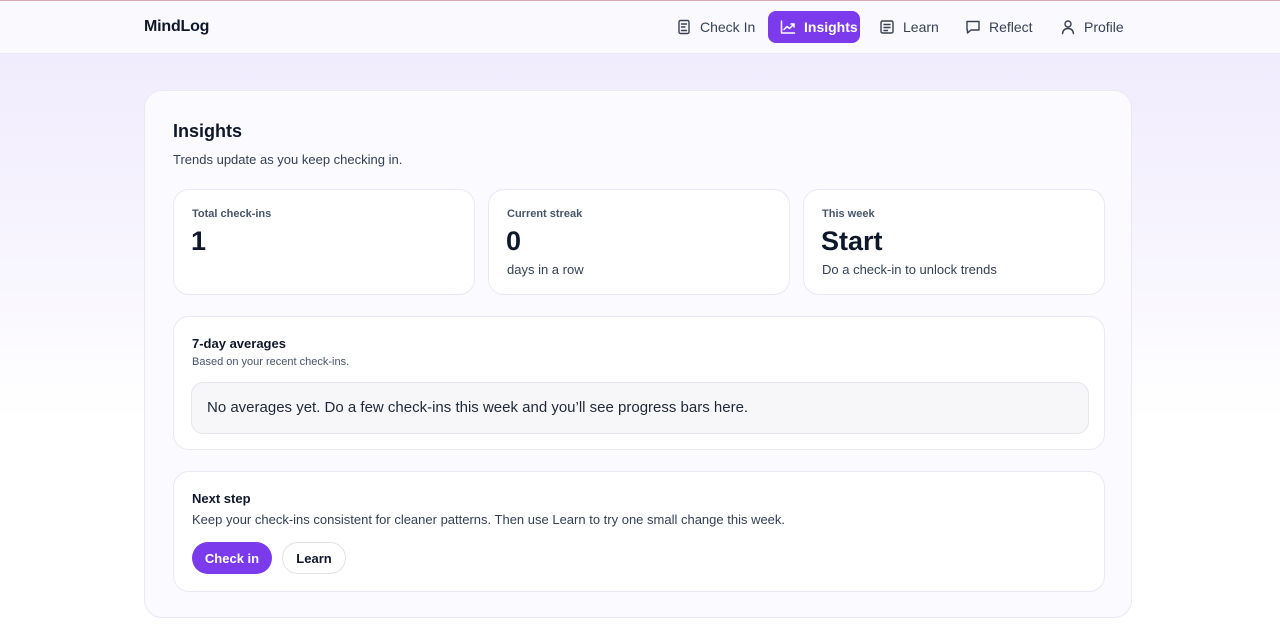 The width and height of the screenshot is (1280, 644). I want to click on nav-item-check-in: Check In, so click(715, 27).